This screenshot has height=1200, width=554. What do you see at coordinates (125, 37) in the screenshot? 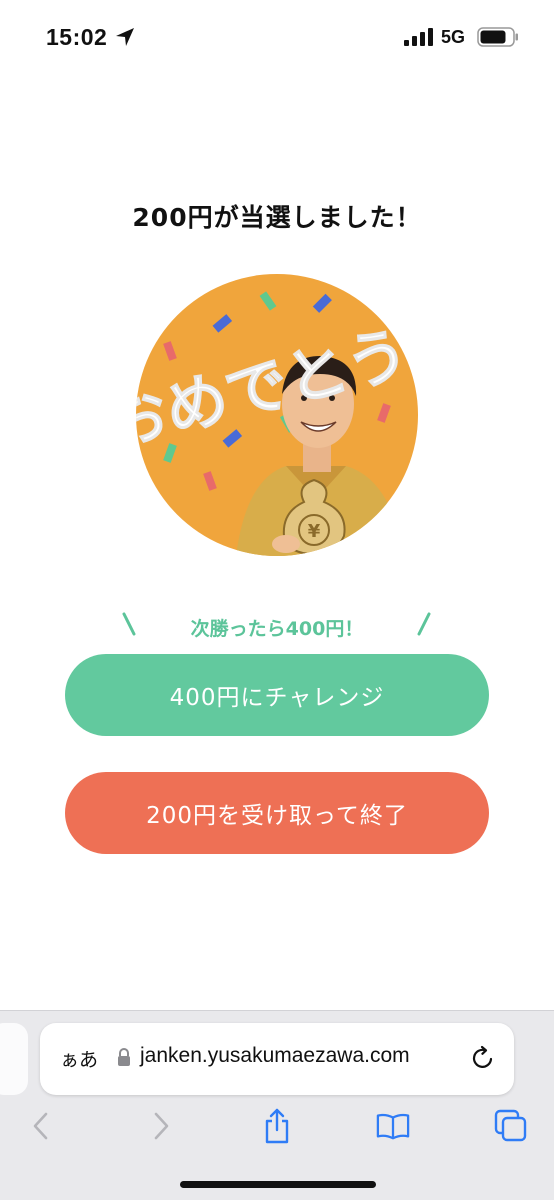
I see `location-arrow-icon` at bounding box center [125, 37].